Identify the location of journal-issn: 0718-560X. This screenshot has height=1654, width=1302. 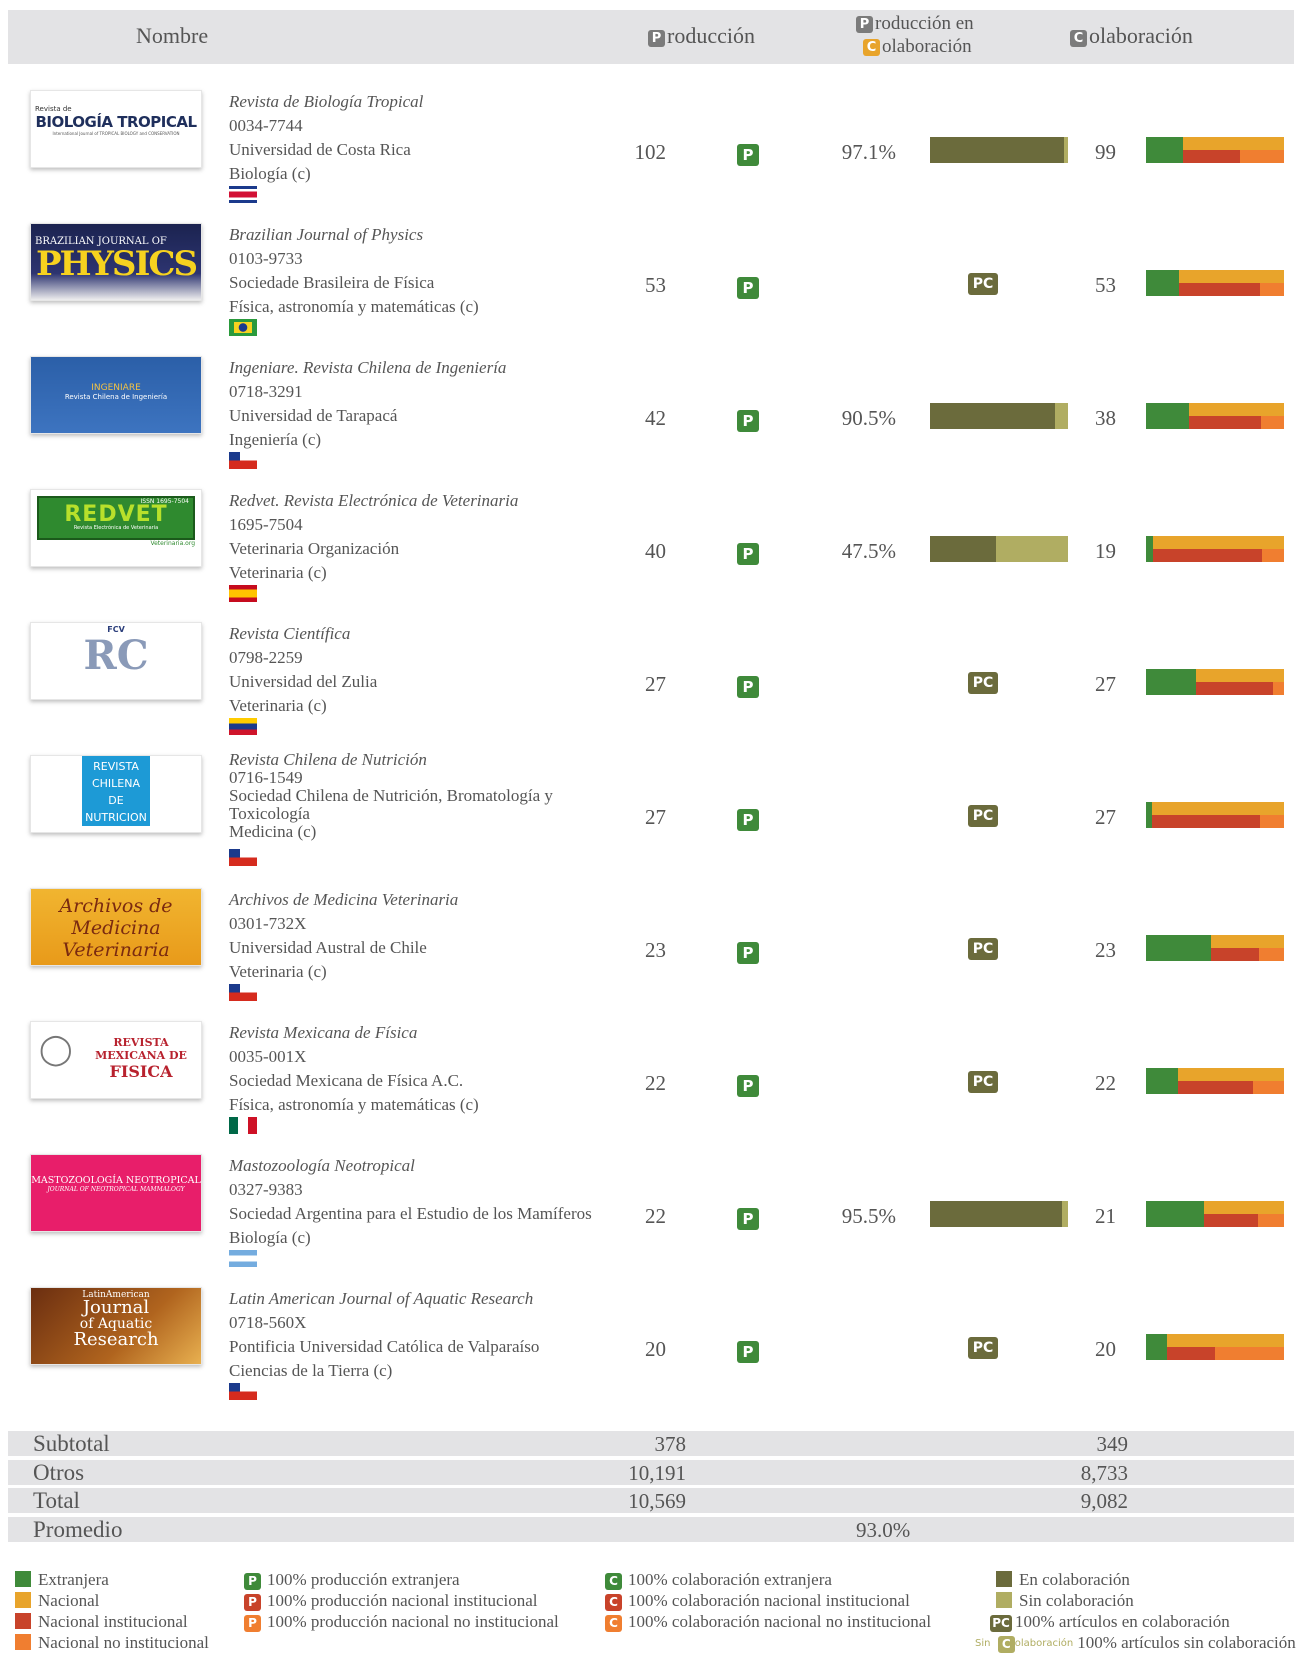
(268, 1322).